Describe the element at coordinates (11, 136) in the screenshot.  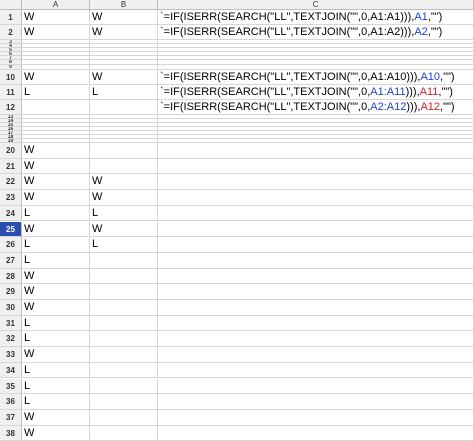
I see `row-header: 18` at that location.